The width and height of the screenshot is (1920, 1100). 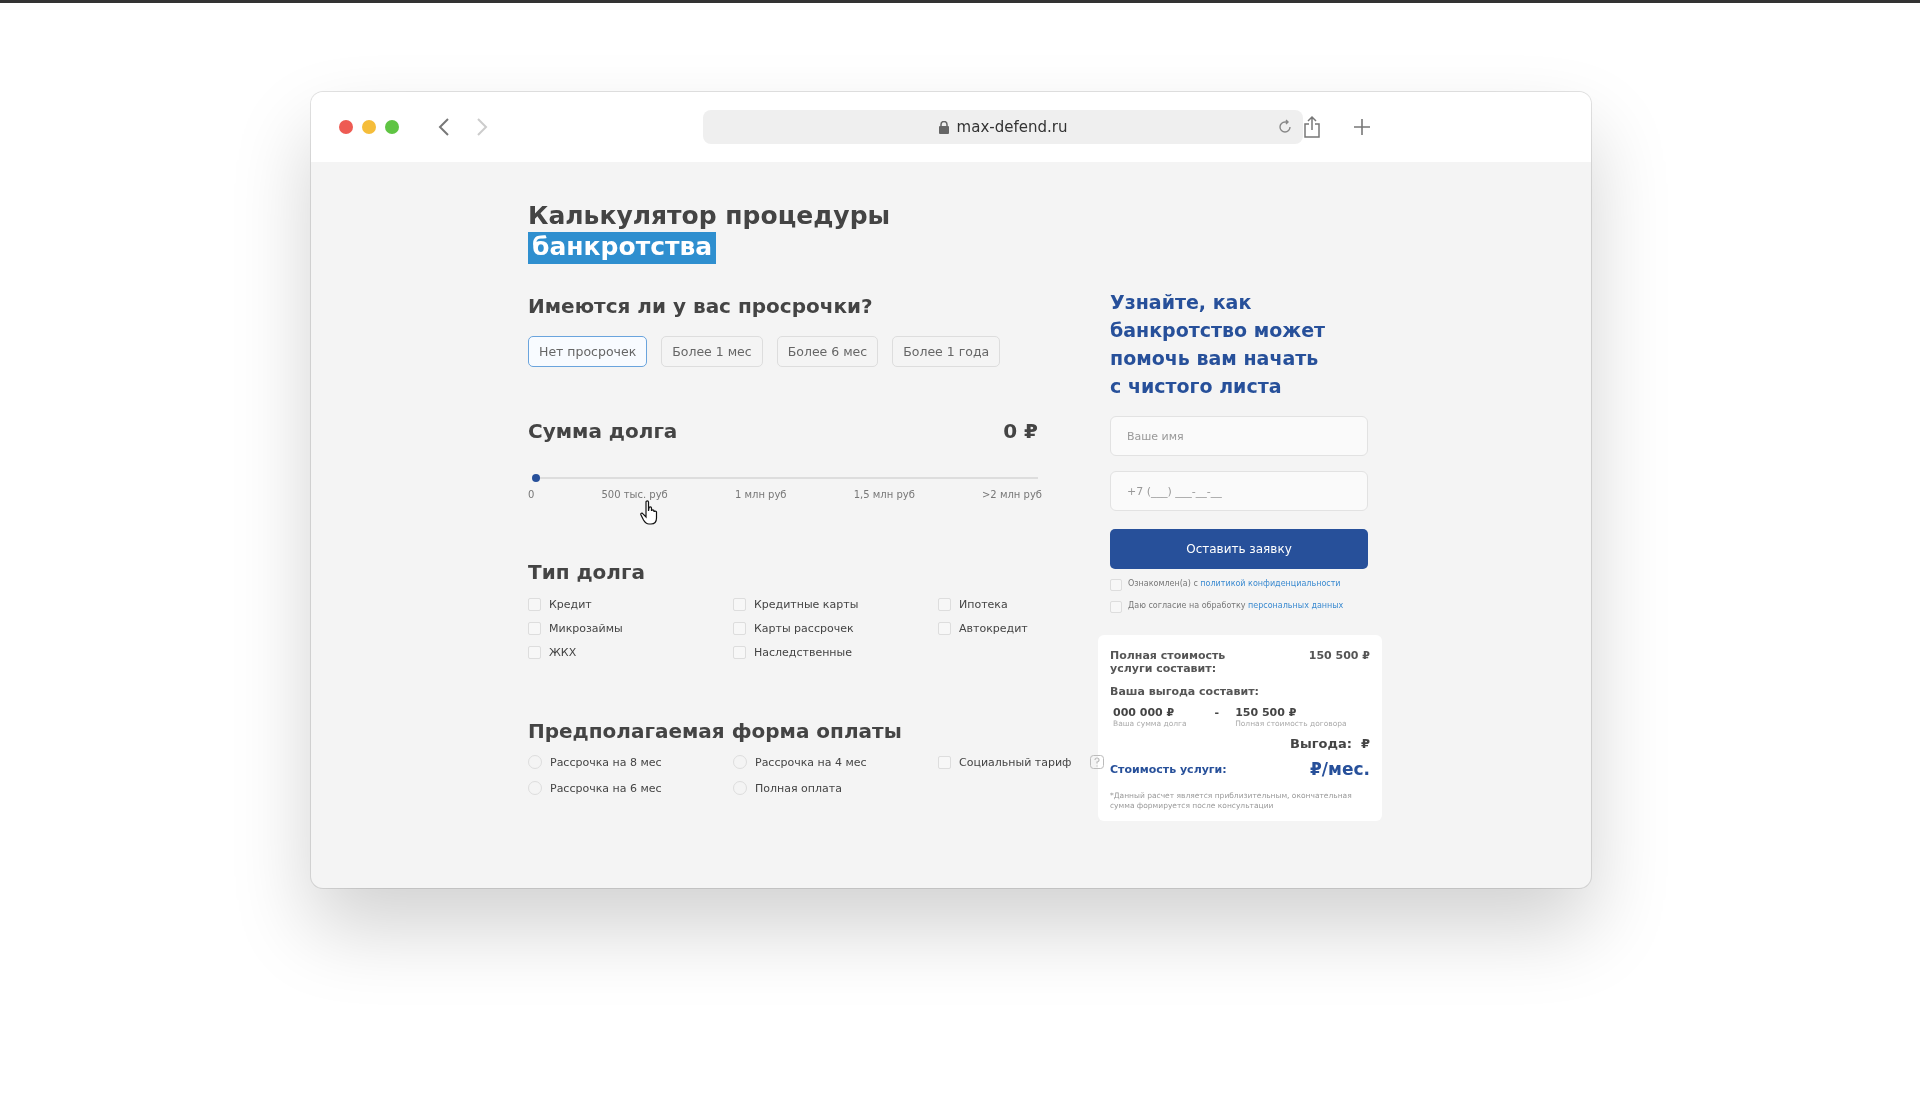 I want to click on option-label: Полная оплата, so click(x=798, y=788).